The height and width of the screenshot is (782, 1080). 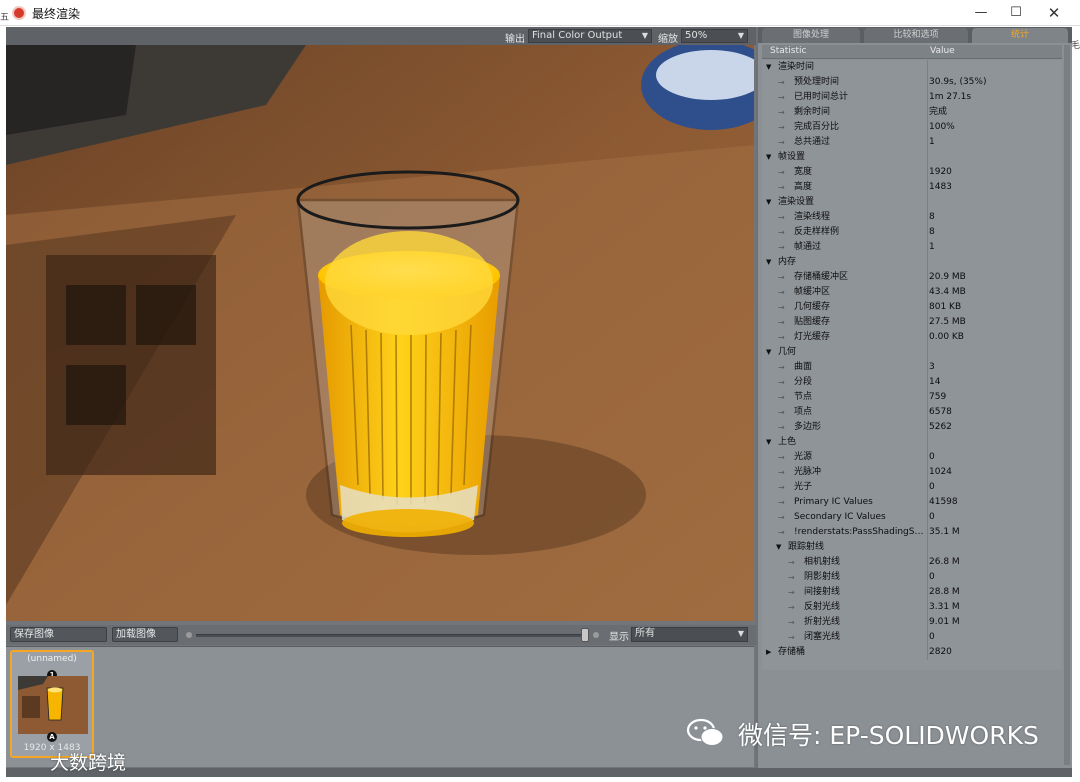 What do you see at coordinates (912, 592) in the screenshot?
I see `stats-row: → 间接射线 28.8 M` at bounding box center [912, 592].